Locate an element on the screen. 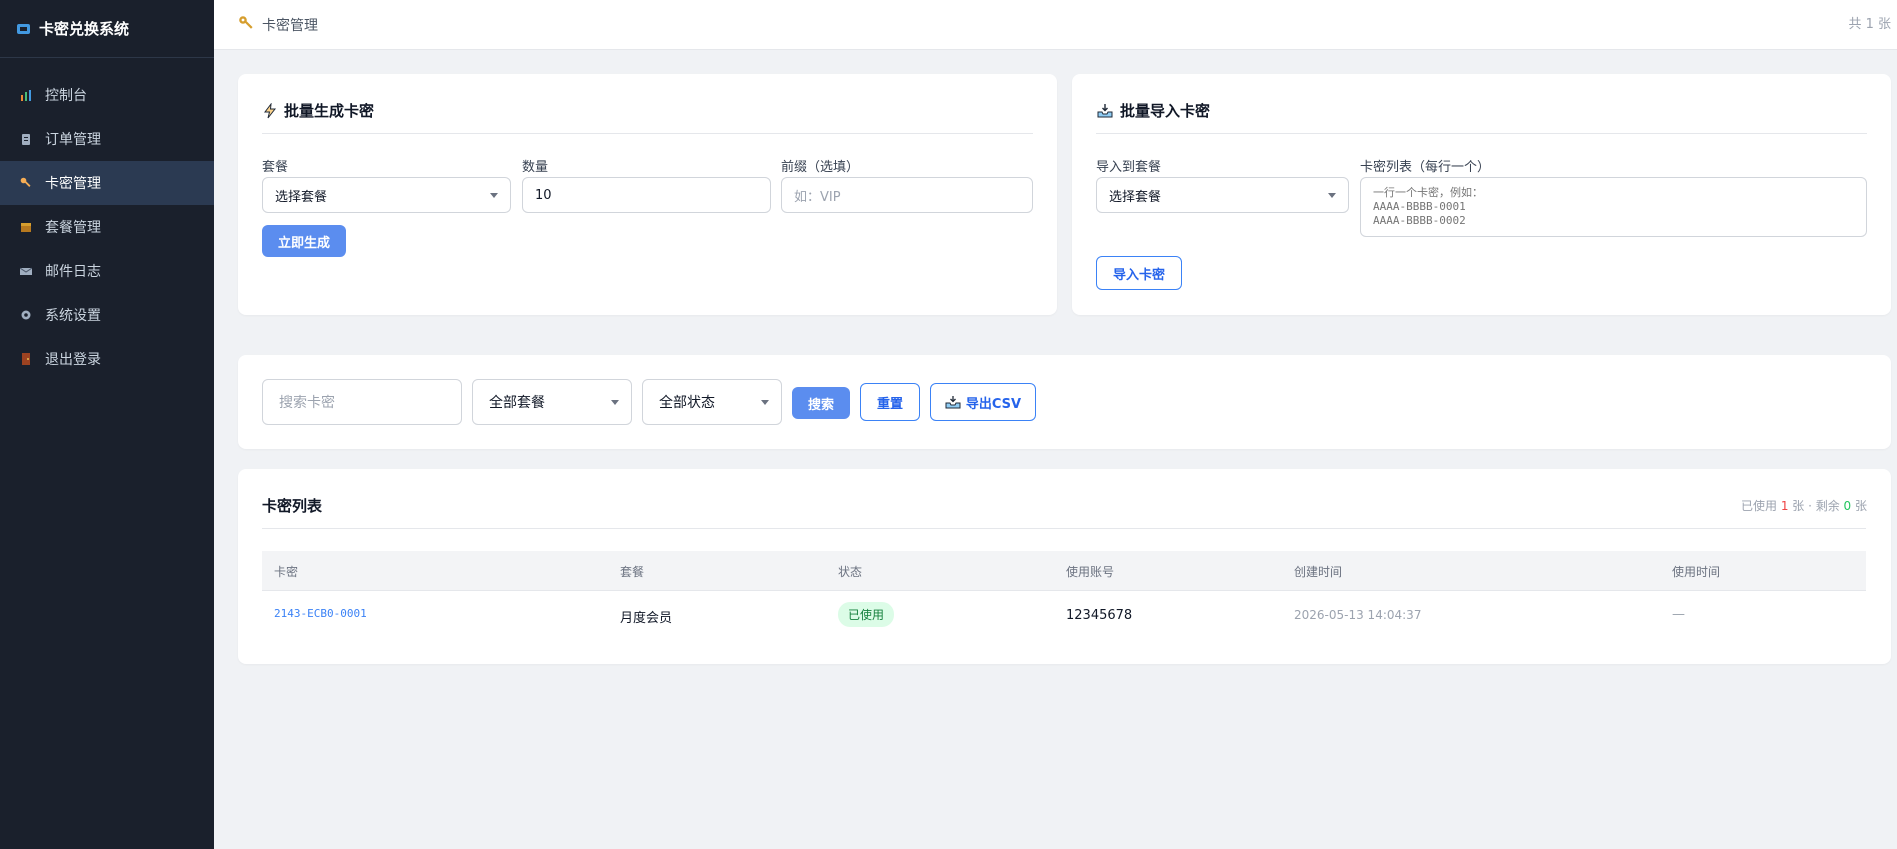 The width and height of the screenshot is (1897, 849). import-button: 导入卡密 is located at coordinates (1139, 273).